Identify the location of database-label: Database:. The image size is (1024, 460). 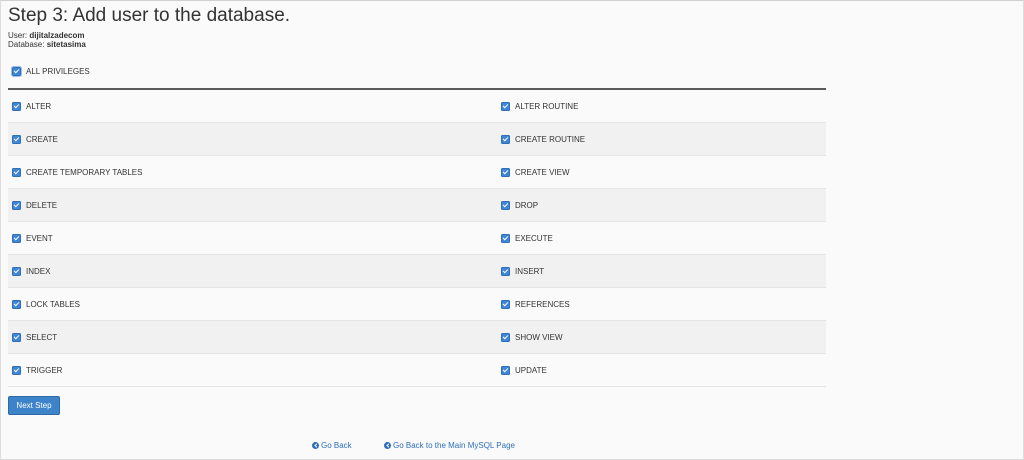
(26, 44).